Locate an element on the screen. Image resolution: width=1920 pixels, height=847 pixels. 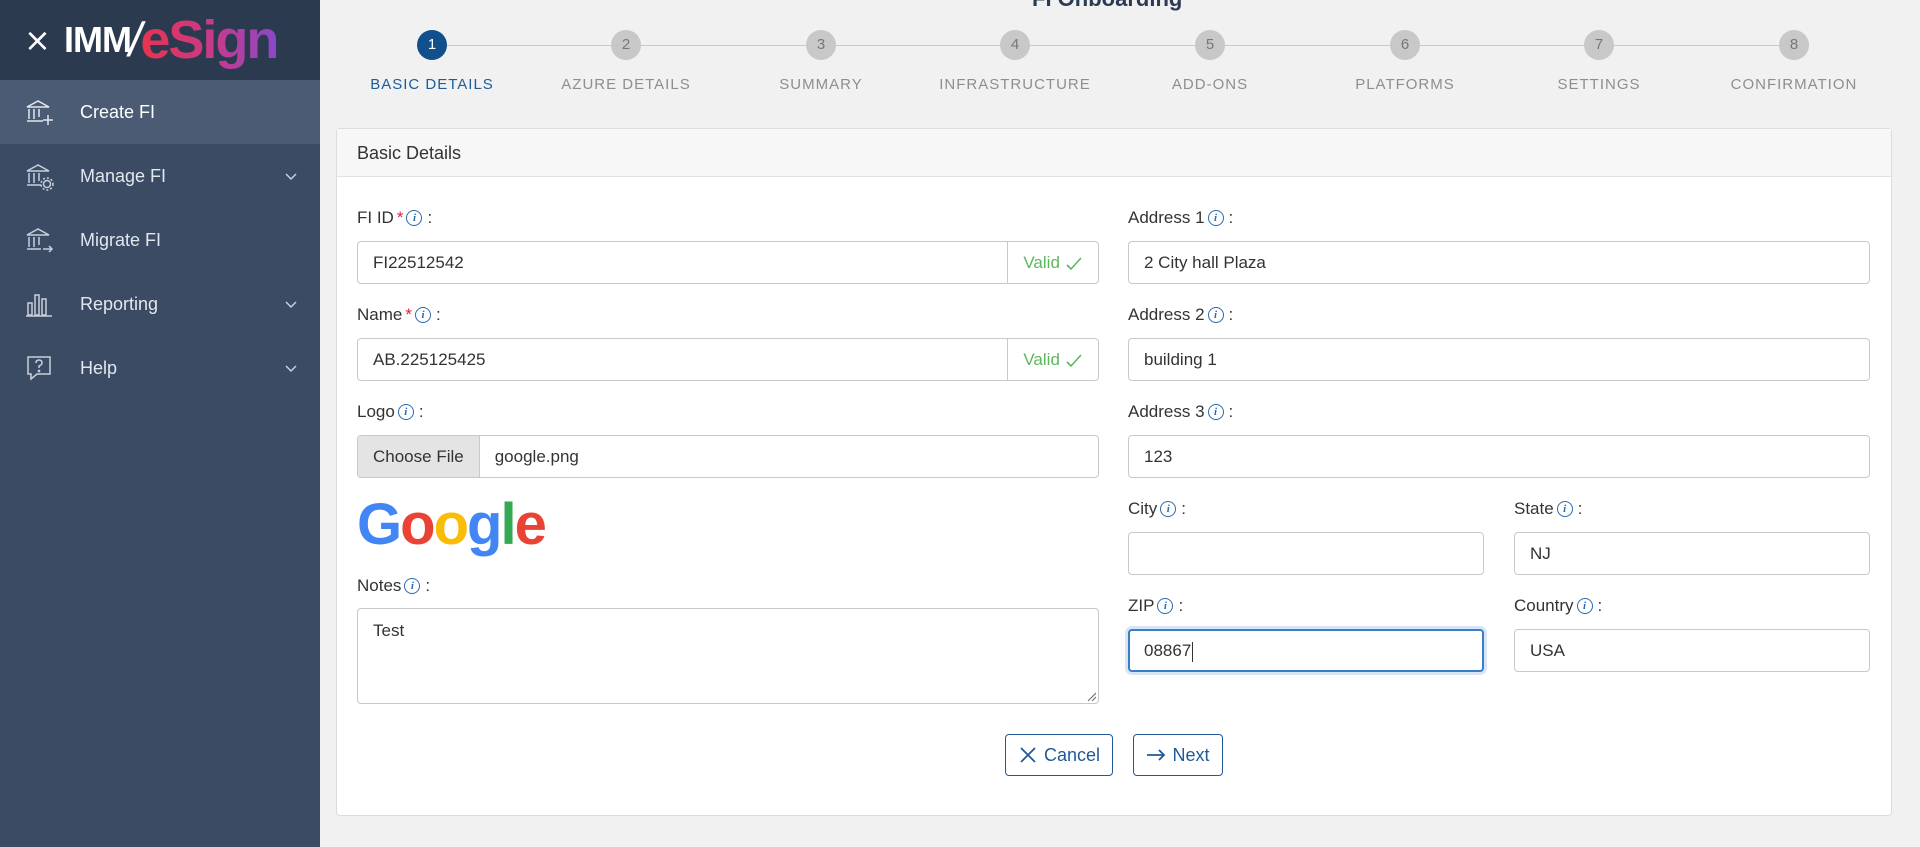
address2-label: Address 2 i : is located at coordinates (1180, 315).